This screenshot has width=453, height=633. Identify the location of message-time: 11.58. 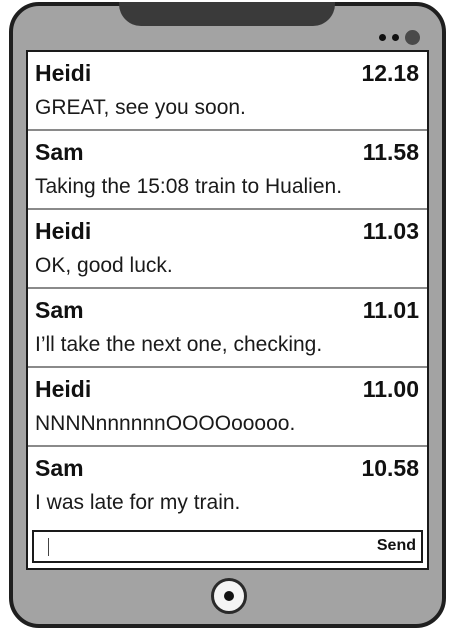
(390, 152).